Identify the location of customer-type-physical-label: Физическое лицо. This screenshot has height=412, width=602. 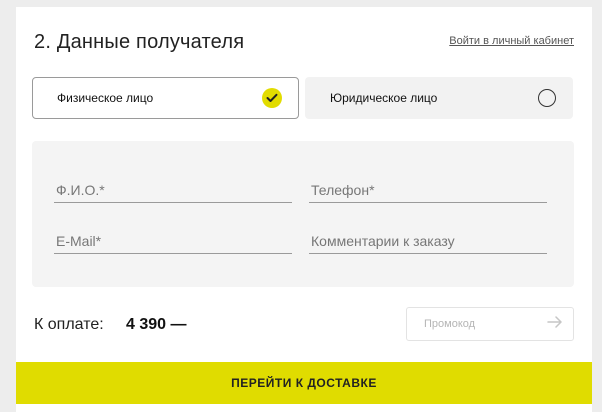
(105, 98).